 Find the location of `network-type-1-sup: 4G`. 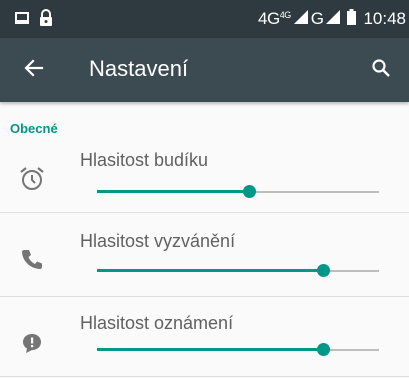

network-type-1-sup: 4G is located at coordinates (285, 15).